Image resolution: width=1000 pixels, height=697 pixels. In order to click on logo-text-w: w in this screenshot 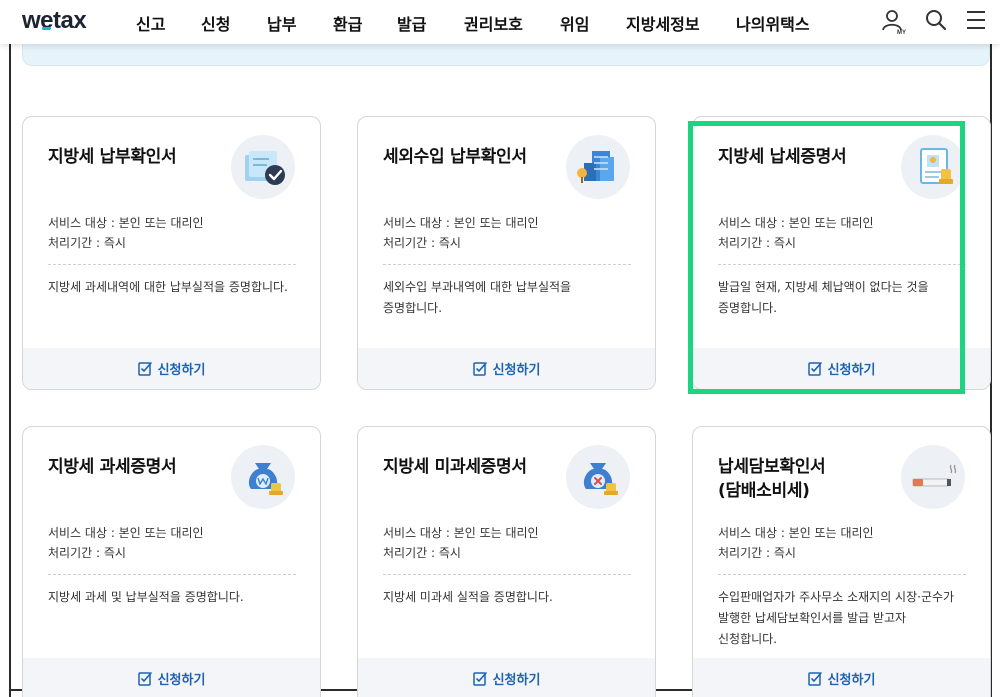, I will do `click(31, 20)`.